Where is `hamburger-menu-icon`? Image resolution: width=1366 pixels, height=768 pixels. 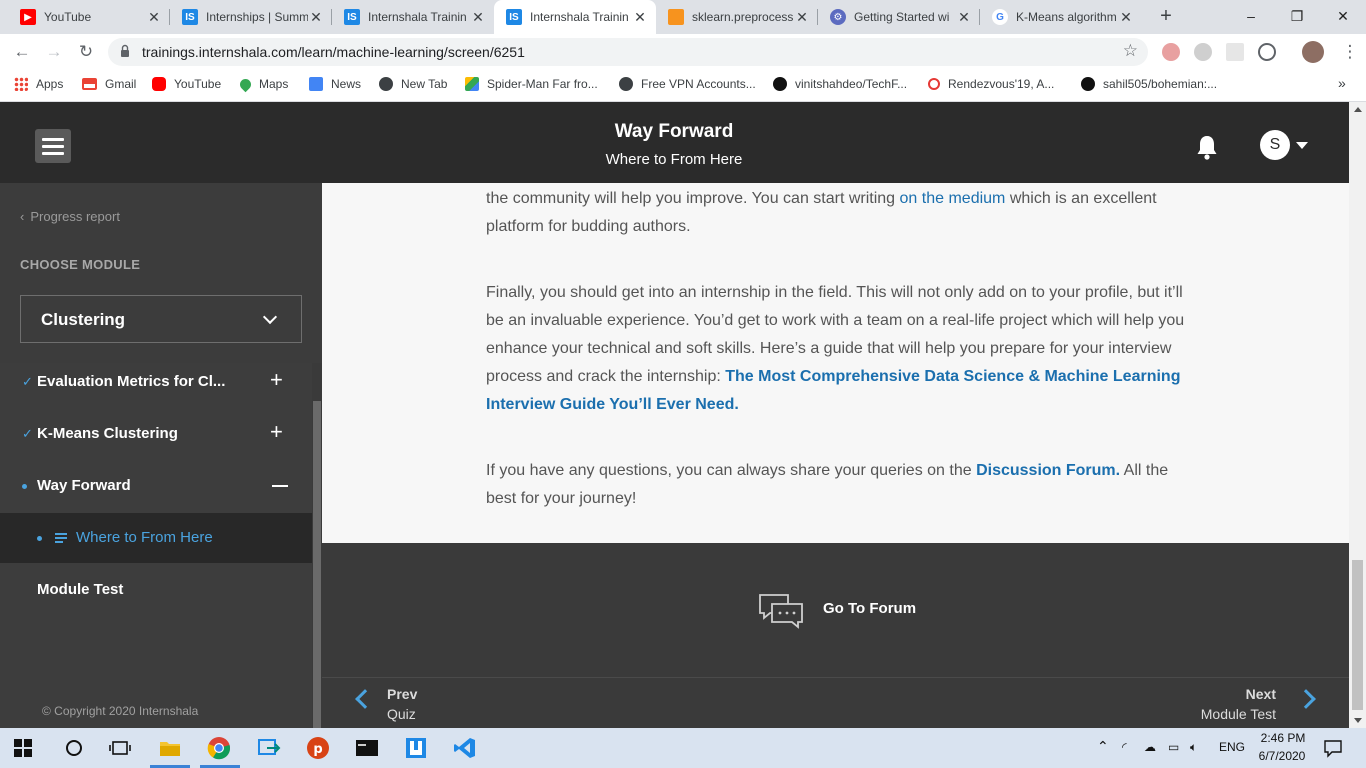
hamburger-menu-icon is located at coordinates (53, 146).